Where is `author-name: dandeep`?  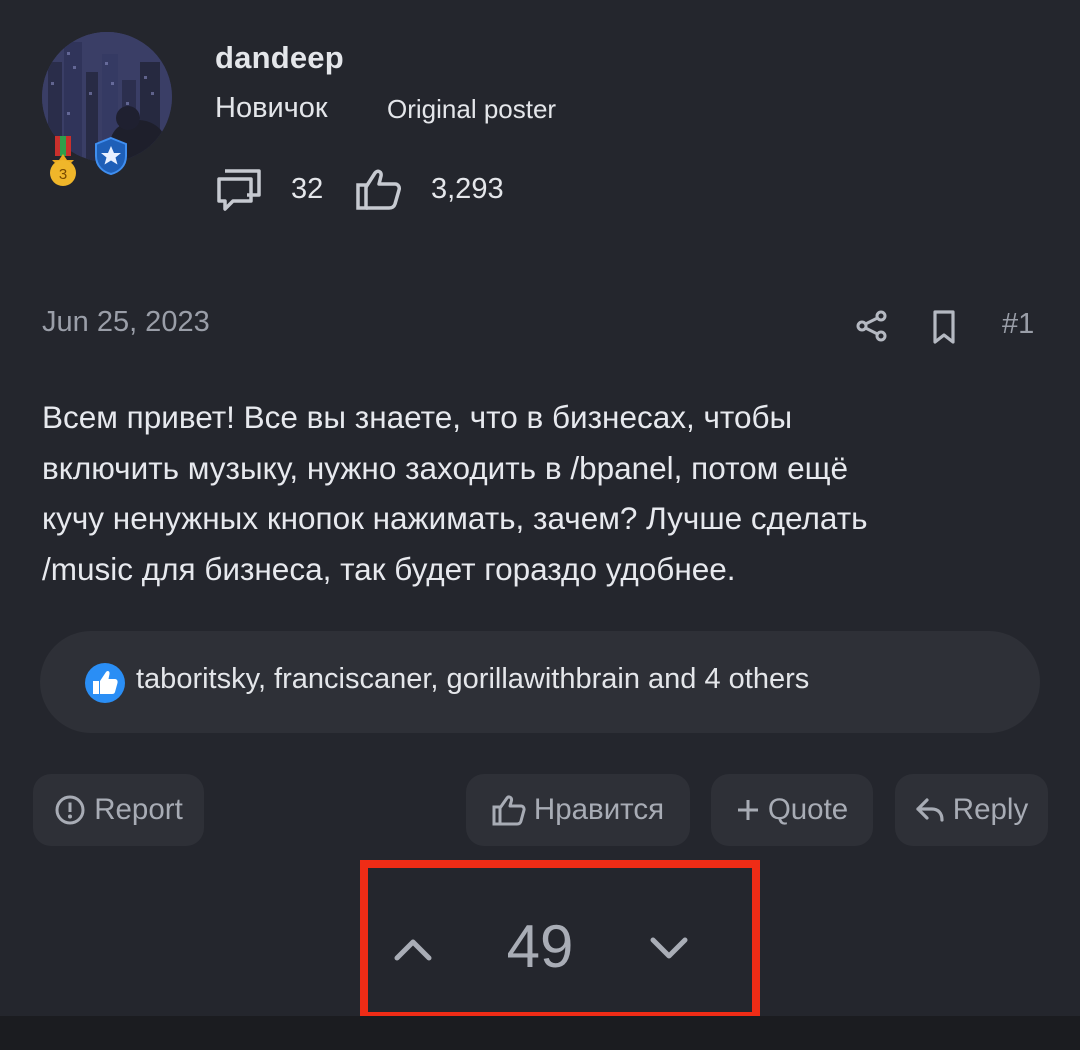 author-name: dandeep is located at coordinates (279, 58).